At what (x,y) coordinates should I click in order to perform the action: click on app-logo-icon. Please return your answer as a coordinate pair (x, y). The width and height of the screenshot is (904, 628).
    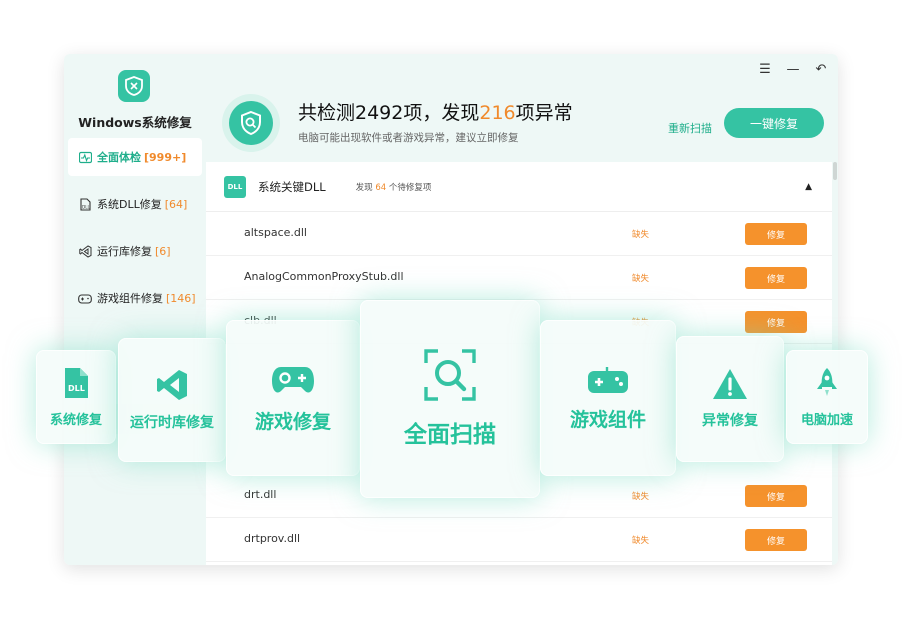
    Looking at the image, I should click on (134, 86).